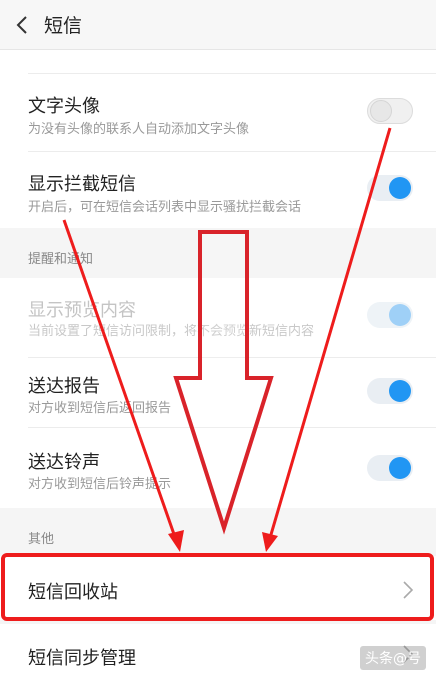 The image size is (436, 689). Describe the element at coordinates (218, 190) in the screenshot. I see `setting-show-blocked: 显示拦截短信 开启后，可在短信会话列表中显示骚扰拦截会话` at that location.